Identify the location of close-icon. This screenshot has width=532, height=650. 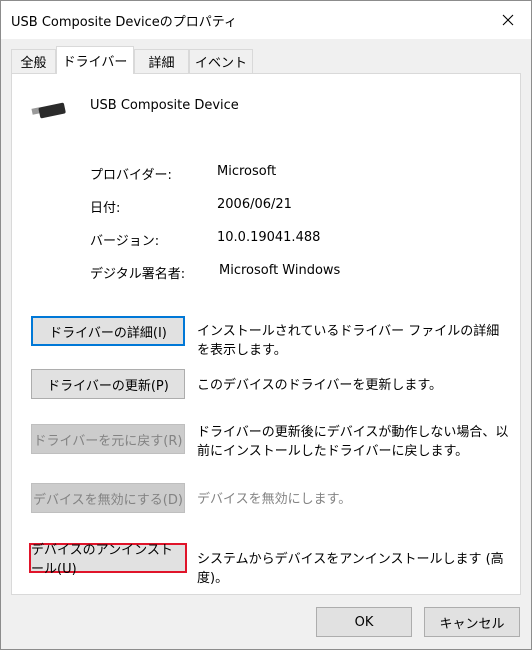
(508, 20).